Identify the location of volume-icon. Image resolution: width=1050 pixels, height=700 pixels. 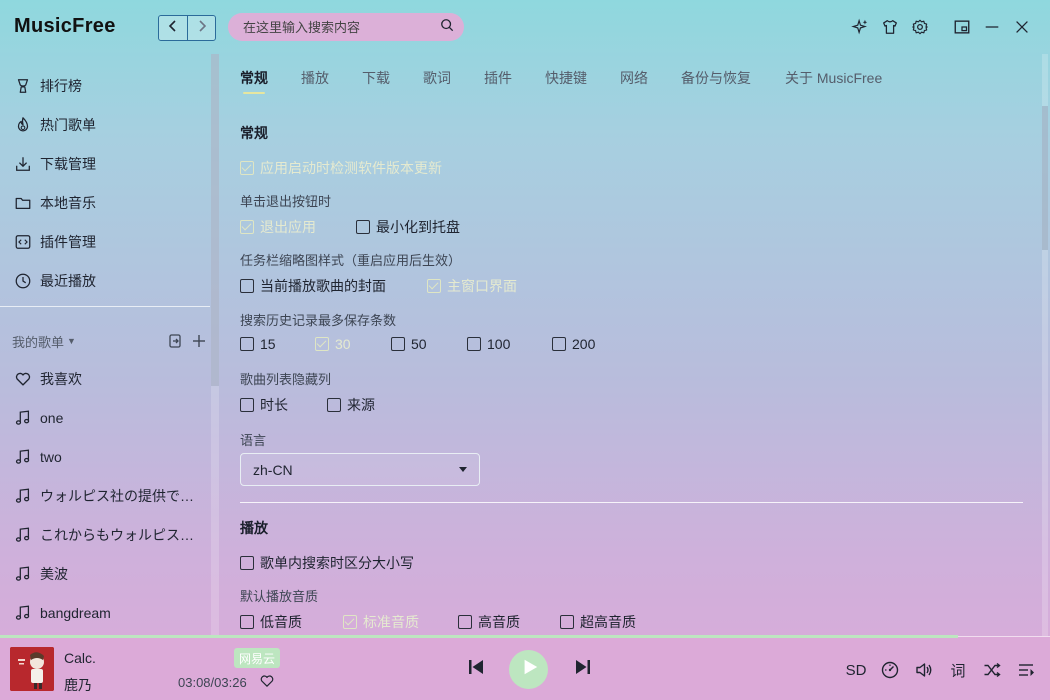
(924, 670).